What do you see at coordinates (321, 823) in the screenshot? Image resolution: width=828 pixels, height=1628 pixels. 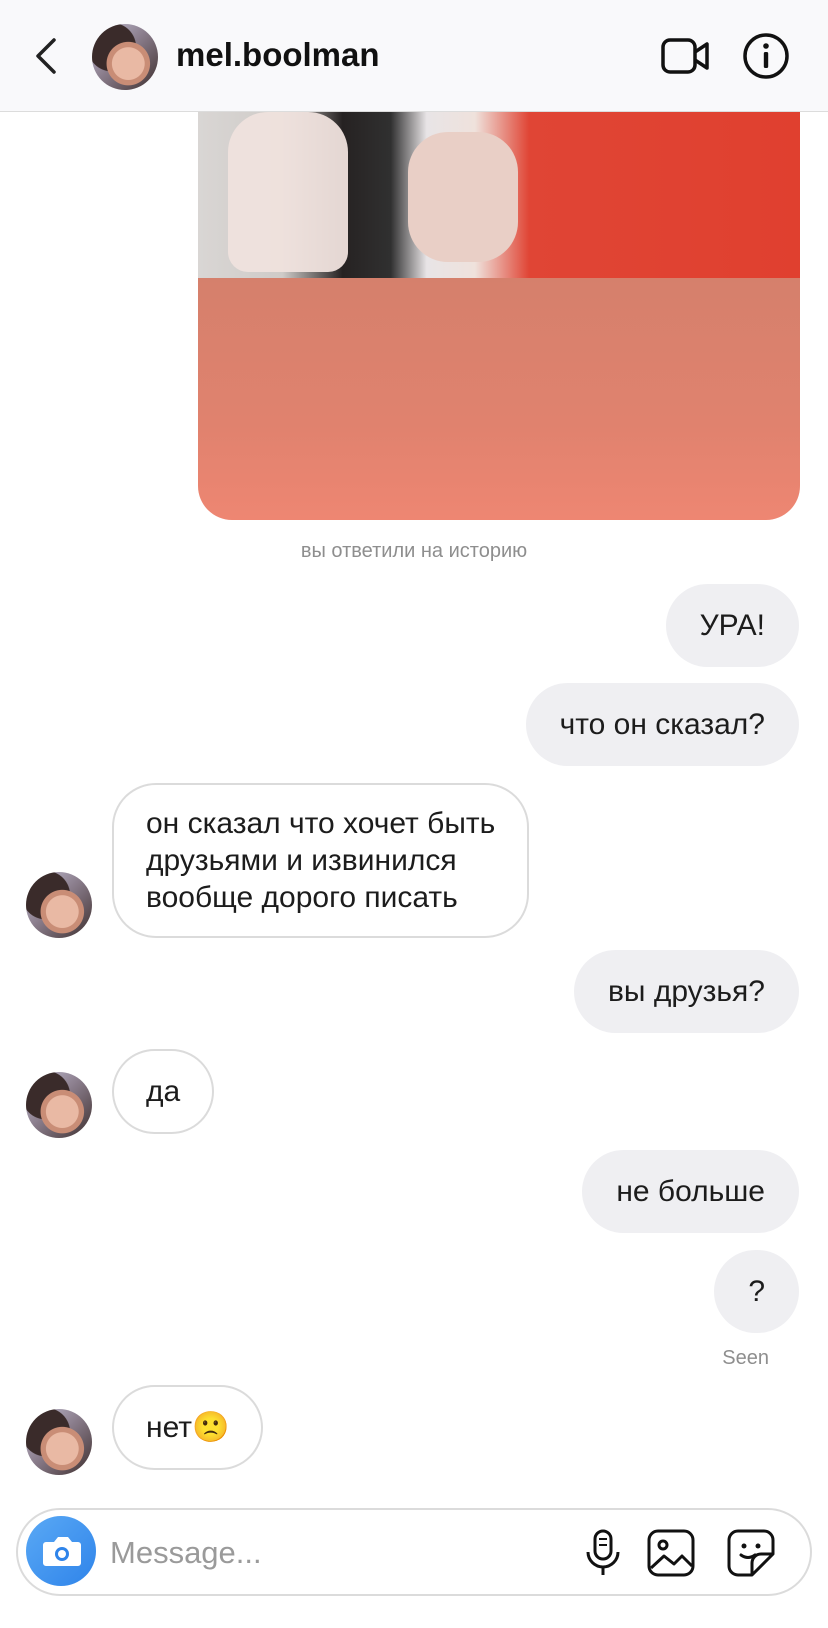 I see `message-line: он сказал что хочет быть` at bounding box center [321, 823].